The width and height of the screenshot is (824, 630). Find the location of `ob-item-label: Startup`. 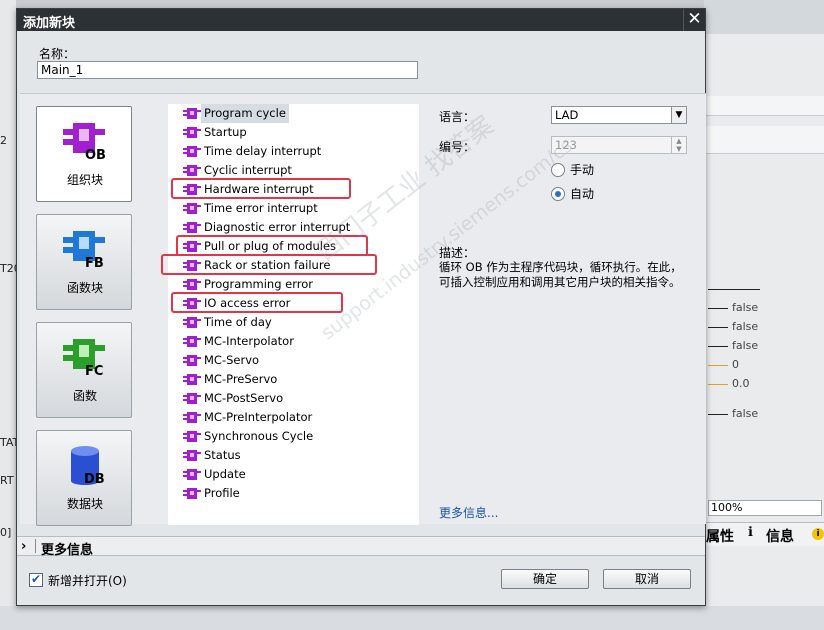

ob-item-label: Startup is located at coordinates (225, 132).